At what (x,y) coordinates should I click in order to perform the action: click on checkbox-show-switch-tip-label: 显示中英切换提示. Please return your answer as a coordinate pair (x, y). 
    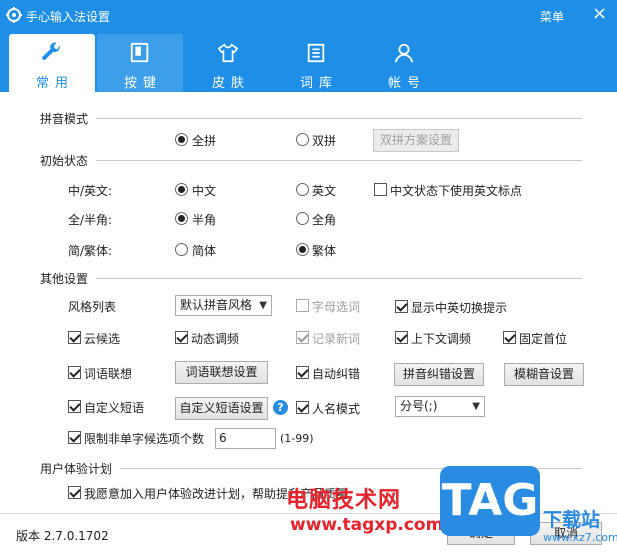
    Looking at the image, I should click on (459, 308).